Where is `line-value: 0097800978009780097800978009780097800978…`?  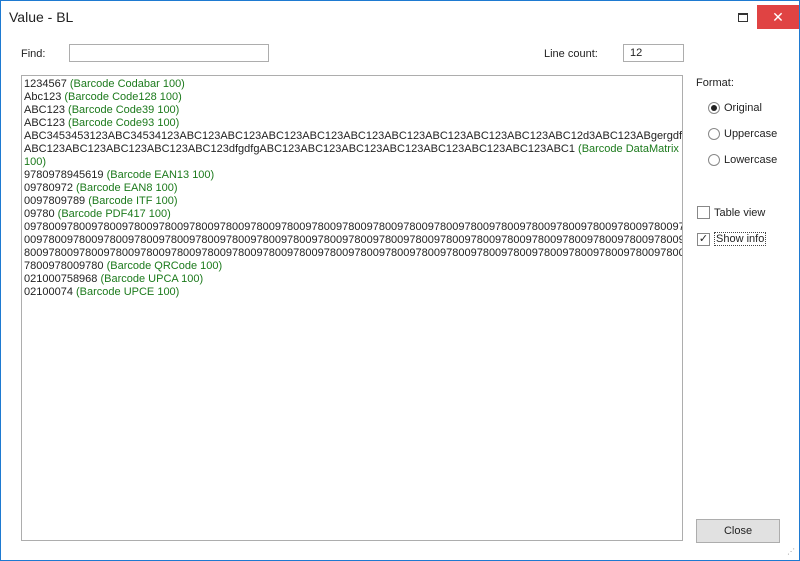
line-value: 0097800978009780097800978009780097800978… is located at coordinates (353, 240).